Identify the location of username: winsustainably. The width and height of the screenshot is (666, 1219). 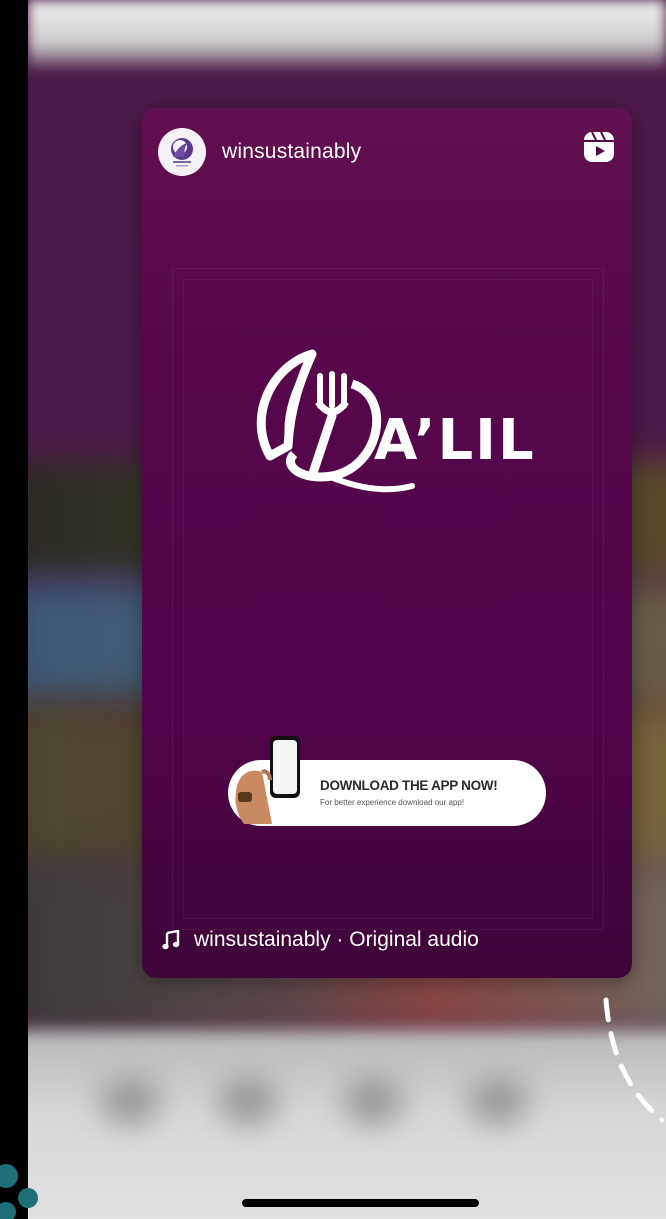
(291, 152).